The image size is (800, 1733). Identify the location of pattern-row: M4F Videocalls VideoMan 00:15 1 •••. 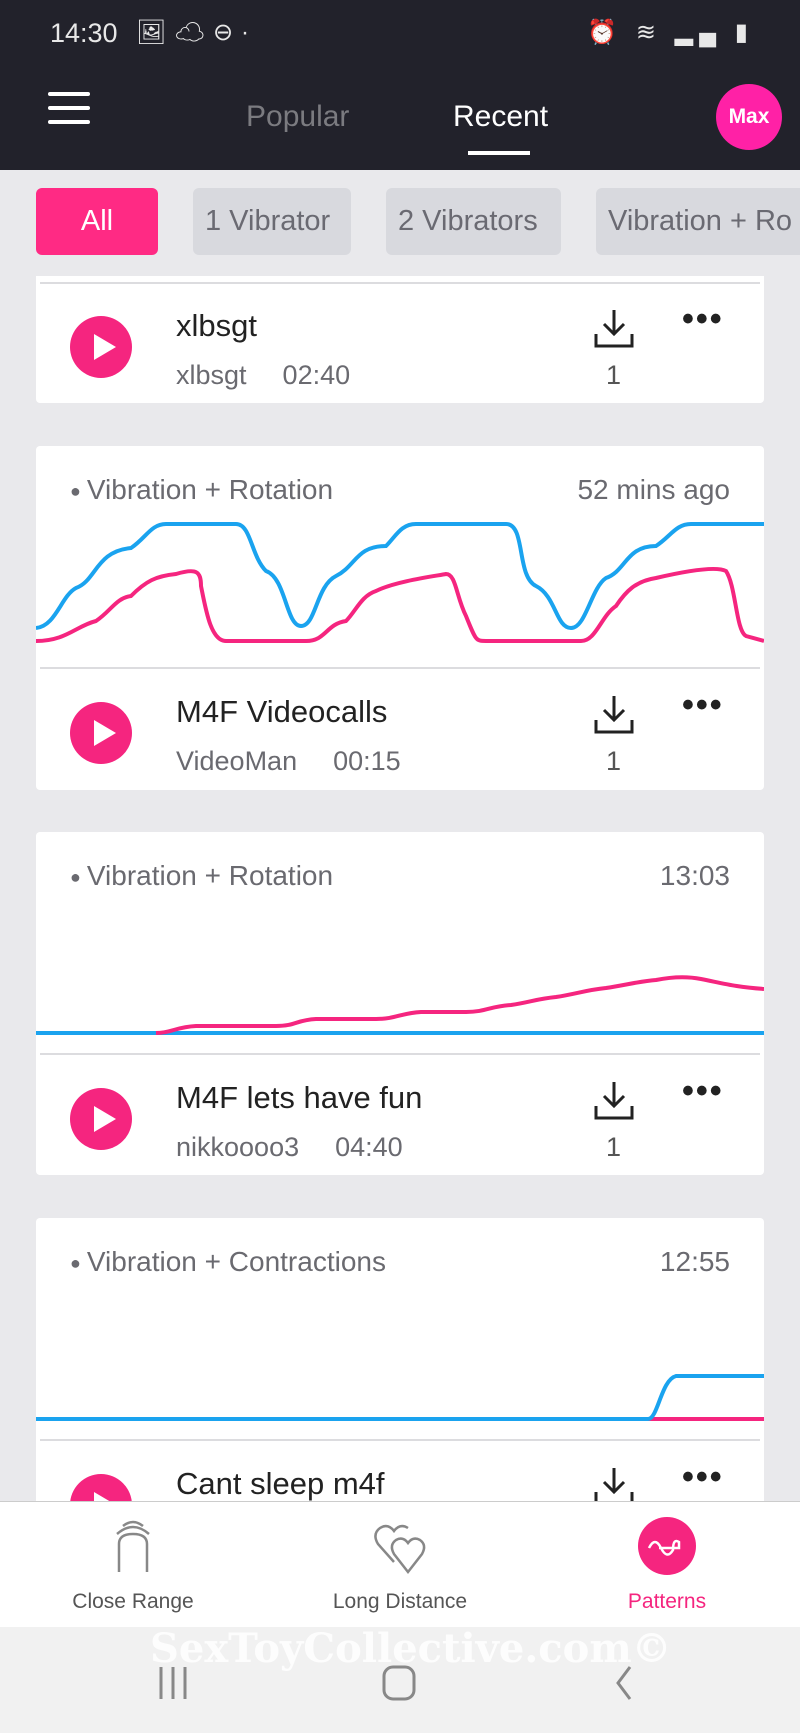
(400, 729).